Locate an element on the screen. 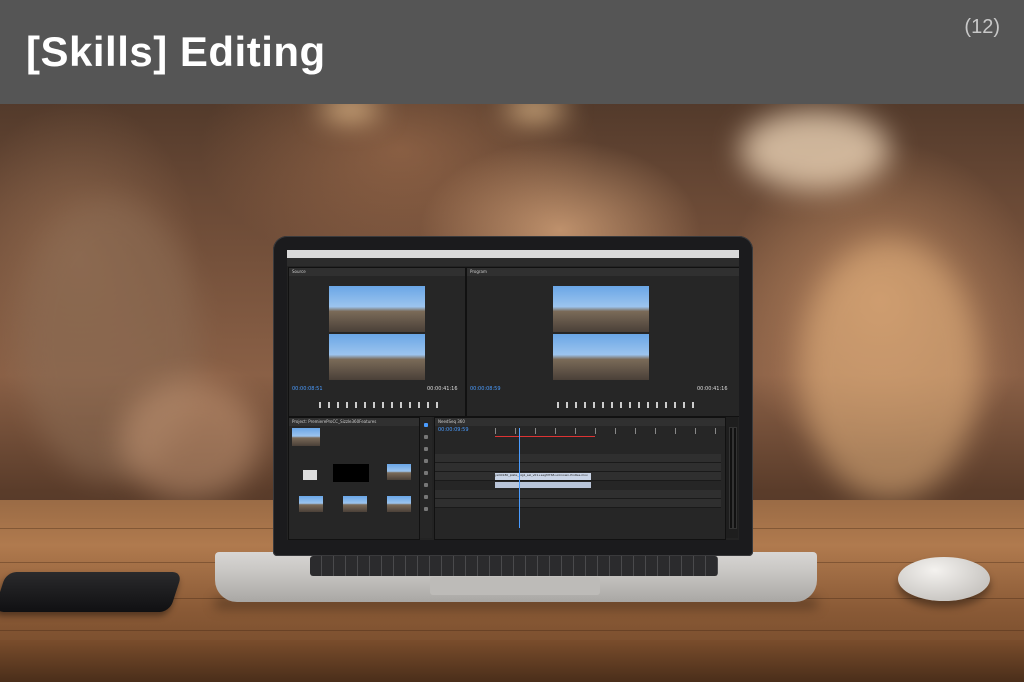 Image resolution: width=1024 pixels, height=682 pixels. project-panel: Project: PremiereProCC_Sizzle360Features is located at coordinates (354, 478).